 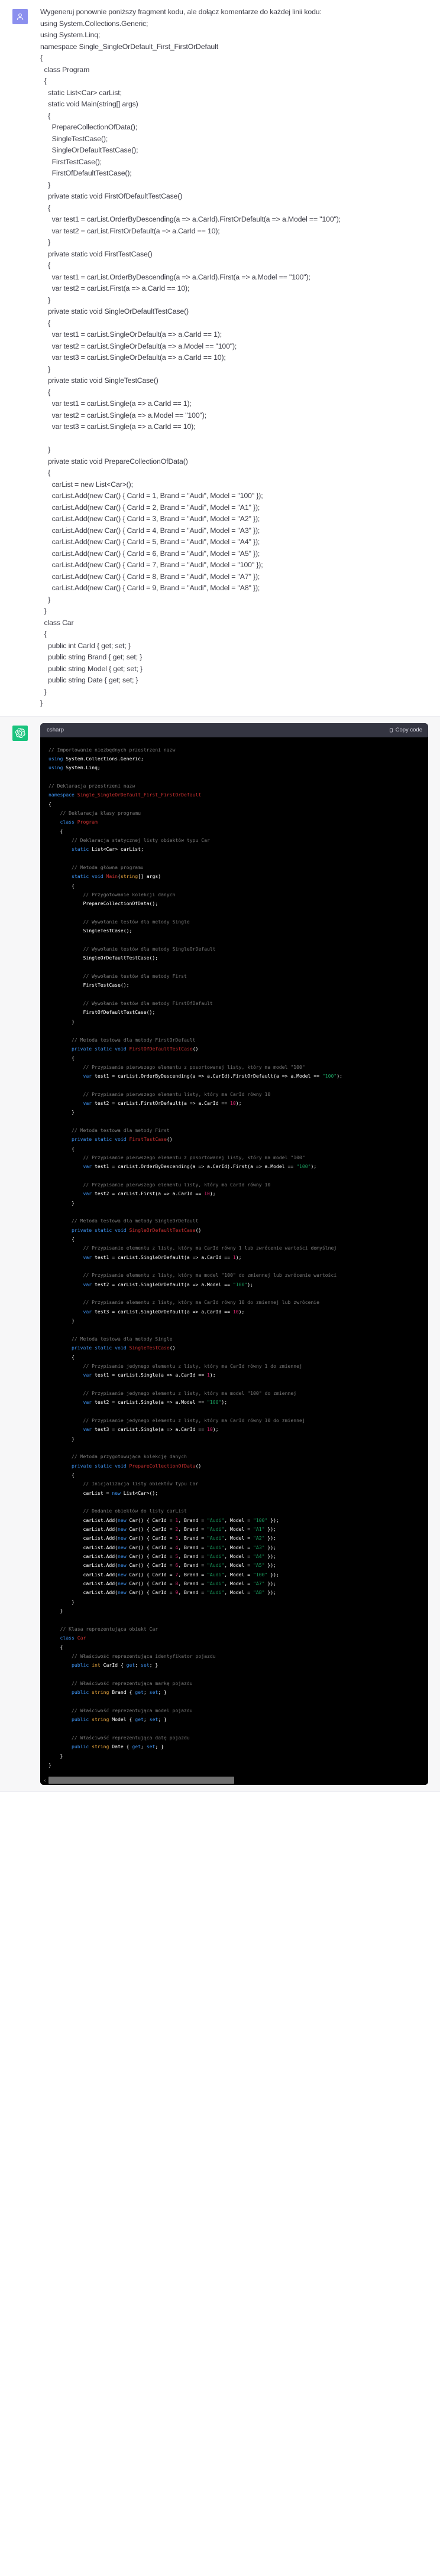 What do you see at coordinates (391, 730) in the screenshot?
I see `clipboard-icon` at bounding box center [391, 730].